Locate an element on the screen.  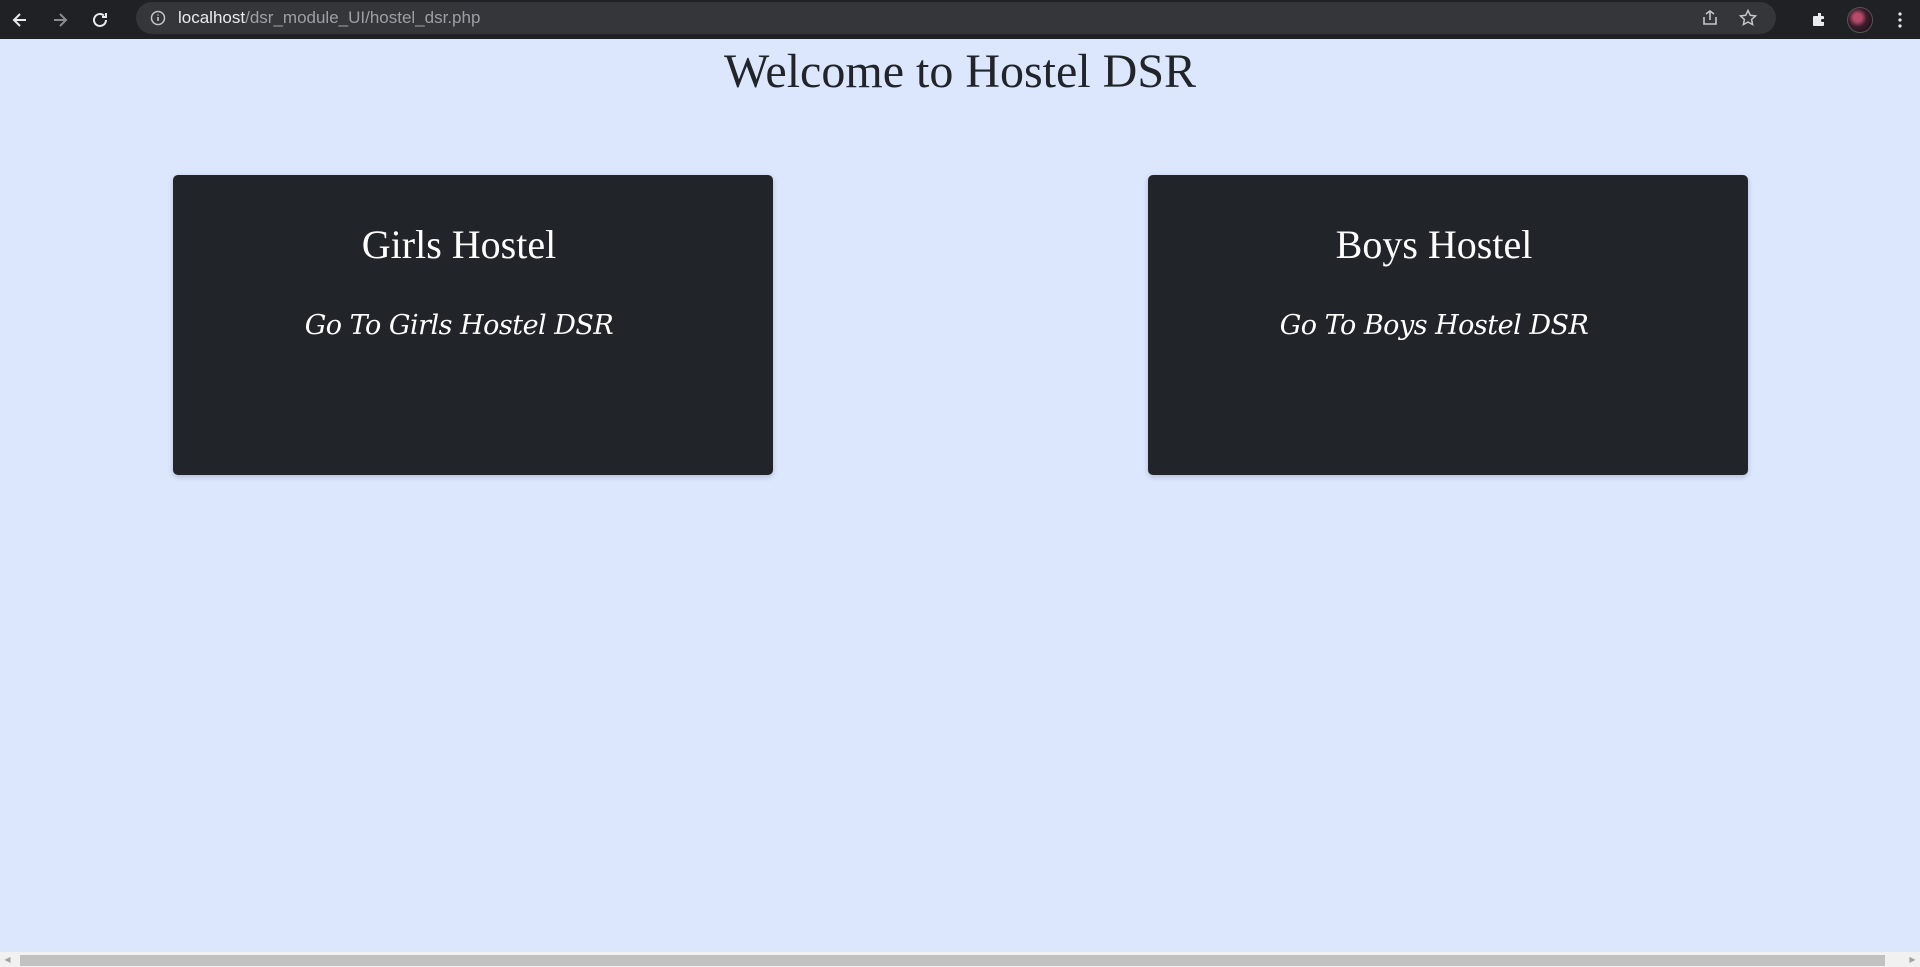
menu-icon is located at coordinates (1900, 19).